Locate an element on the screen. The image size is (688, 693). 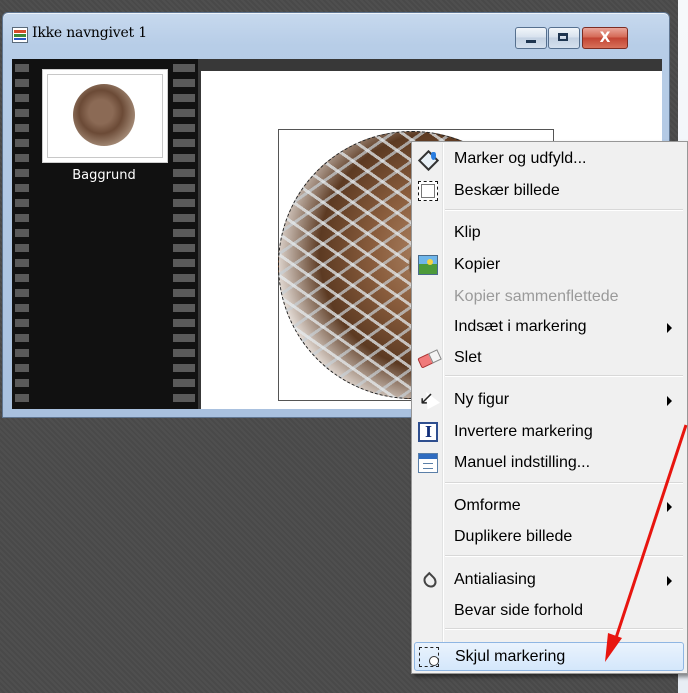
layer-thumbnail is located at coordinates (105, 116).